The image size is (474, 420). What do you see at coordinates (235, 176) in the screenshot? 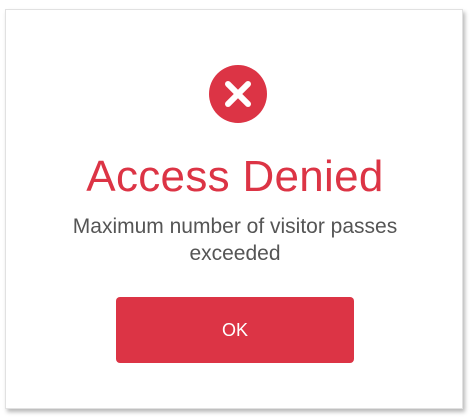
I see `dialog-title: Access Denied` at bounding box center [235, 176].